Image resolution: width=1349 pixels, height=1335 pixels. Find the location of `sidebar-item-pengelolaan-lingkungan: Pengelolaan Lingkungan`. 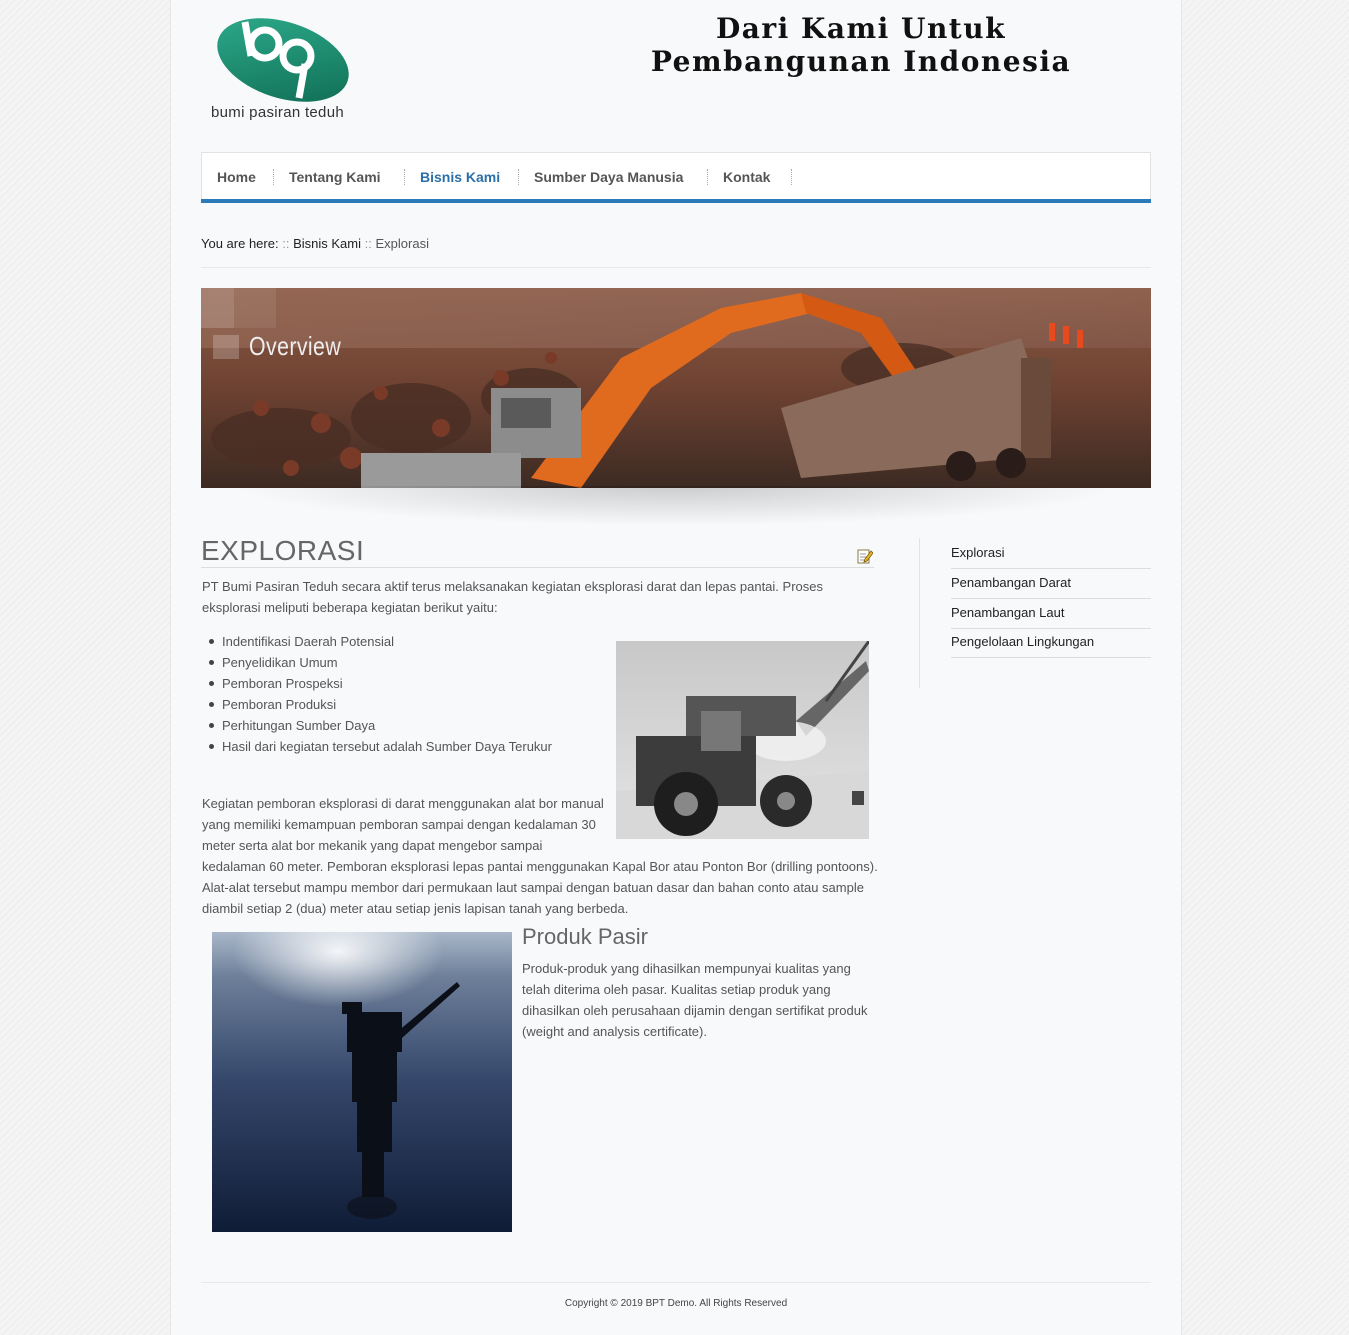

sidebar-item-pengelolaan-lingkungan: Pengelolaan Lingkungan is located at coordinates (1051, 643).